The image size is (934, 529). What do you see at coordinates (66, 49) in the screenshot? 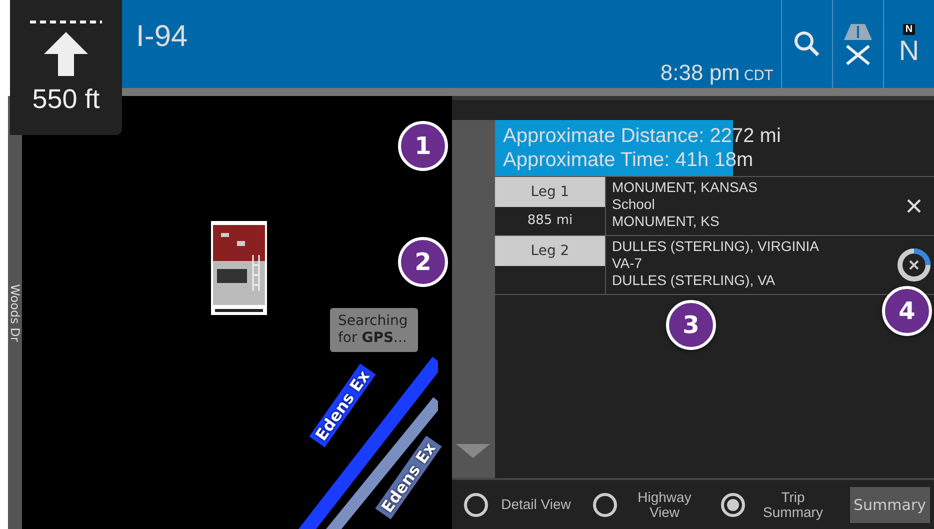
I see `straight-arrow-icon` at bounding box center [66, 49].